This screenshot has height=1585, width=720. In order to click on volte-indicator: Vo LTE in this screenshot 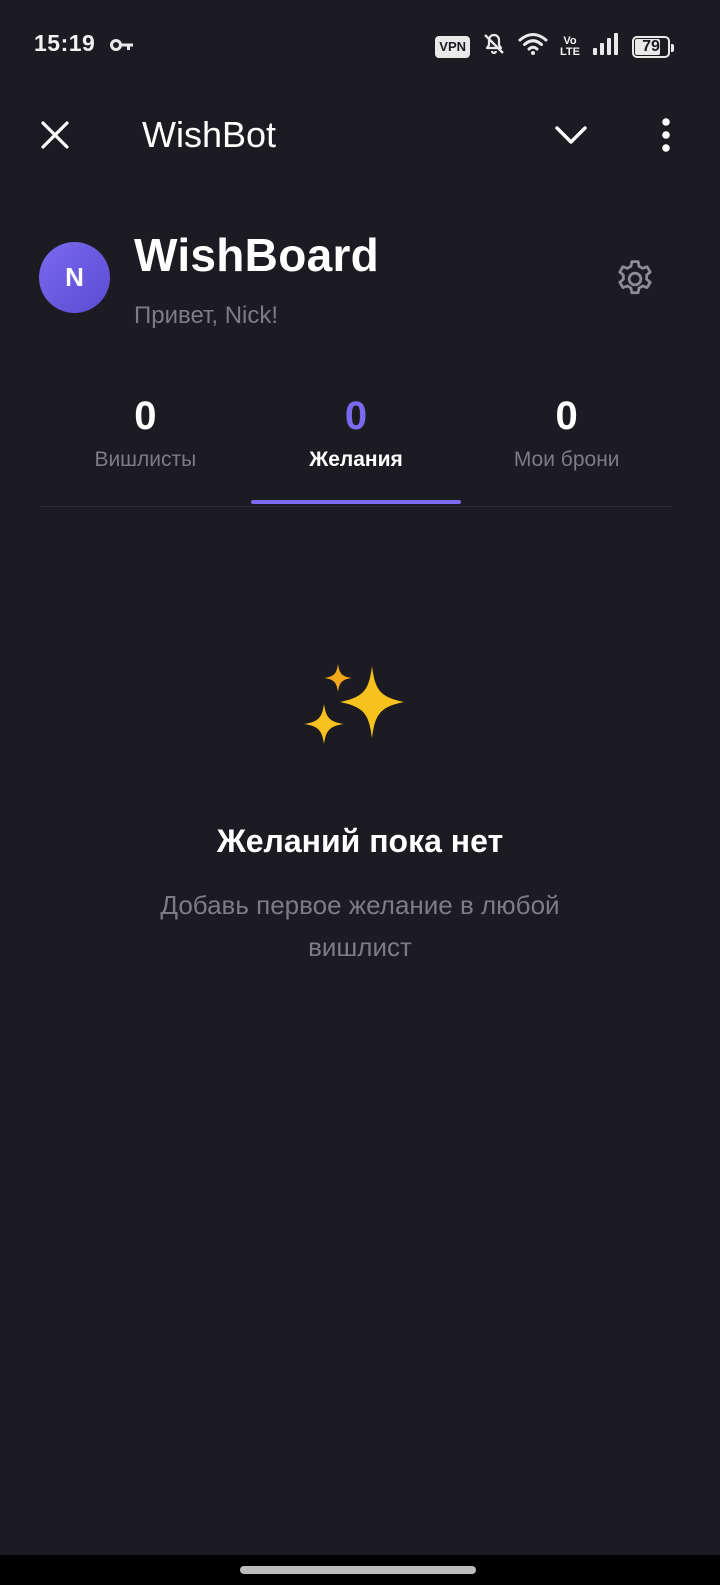, I will do `click(570, 46)`.